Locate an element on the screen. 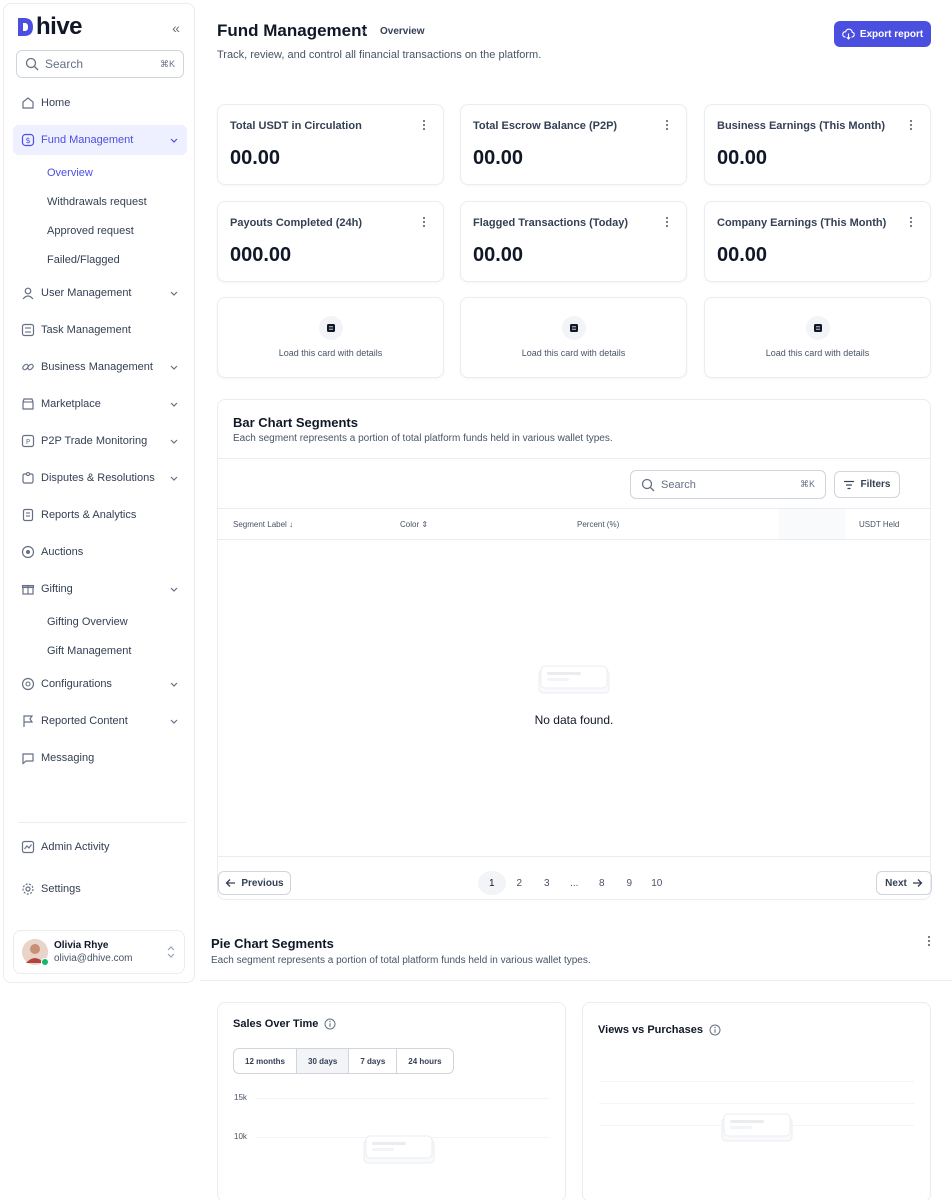  online-status-icon is located at coordinates (45, 962).